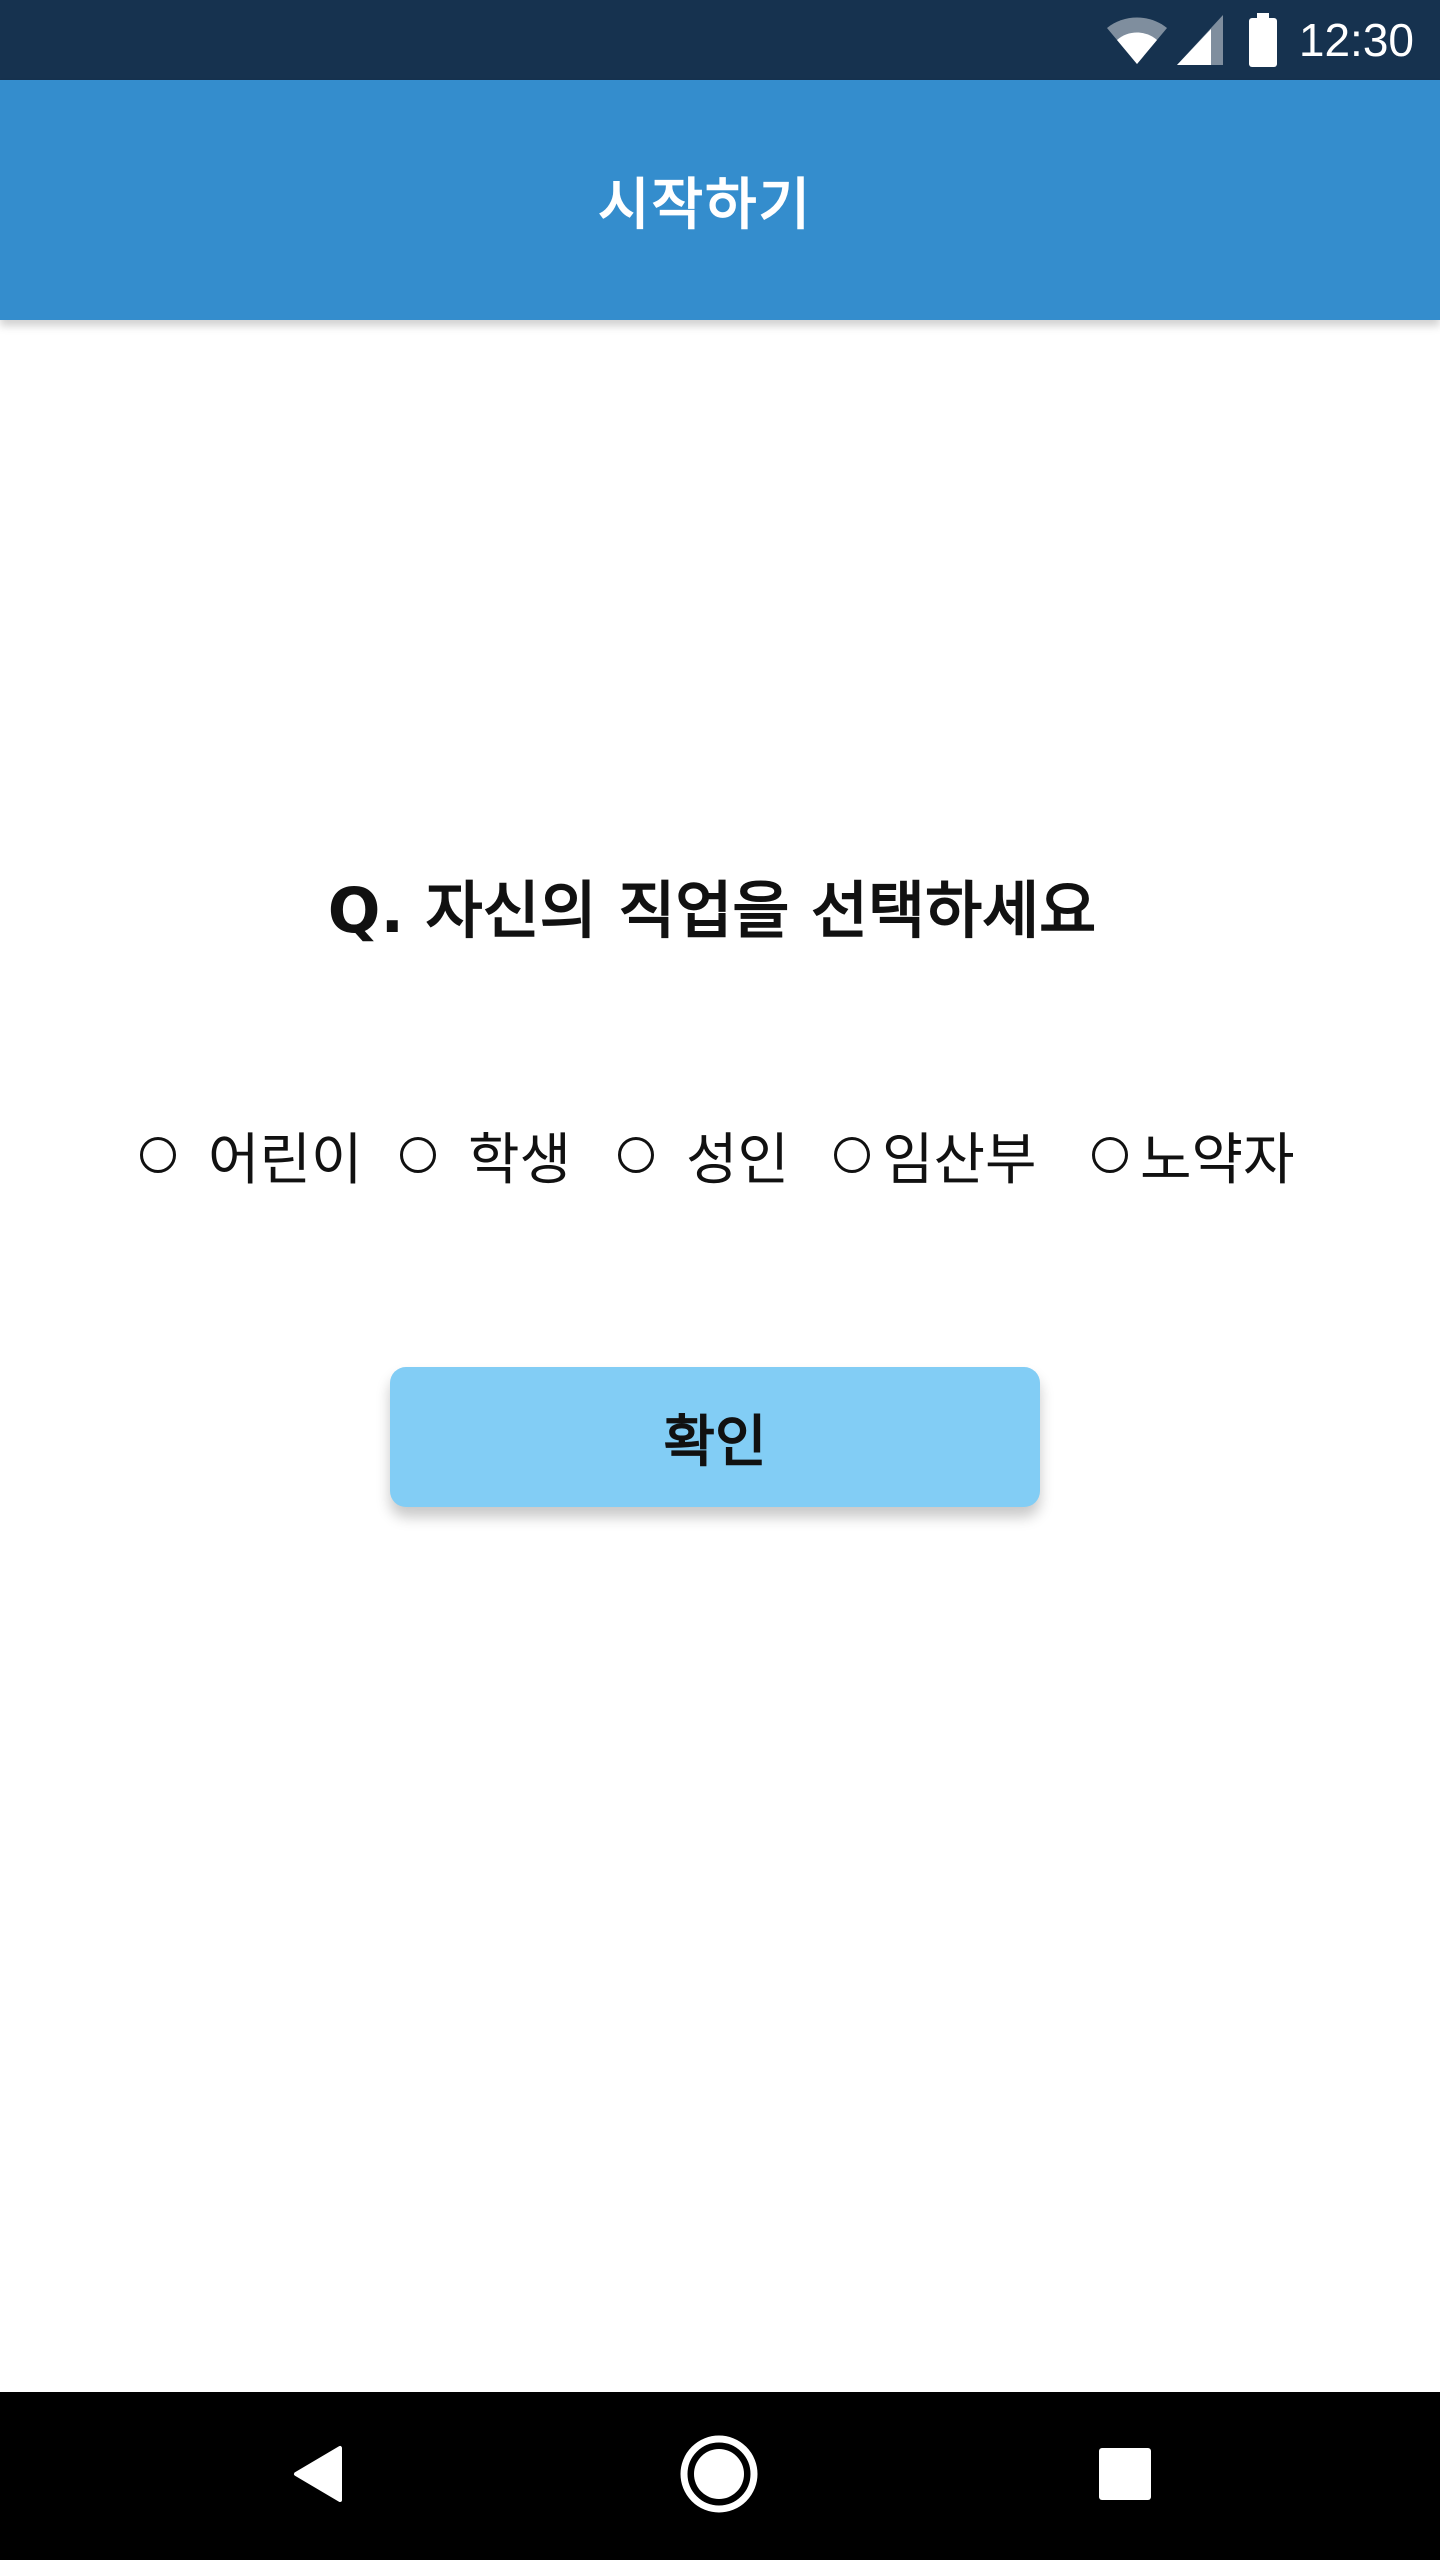 The width and height of the screenshot is (1440, 2560). What do you see at coordinates (1137, 40) in the screenshot?
I see `wifi-icon` at bounding box center [1137, 40].